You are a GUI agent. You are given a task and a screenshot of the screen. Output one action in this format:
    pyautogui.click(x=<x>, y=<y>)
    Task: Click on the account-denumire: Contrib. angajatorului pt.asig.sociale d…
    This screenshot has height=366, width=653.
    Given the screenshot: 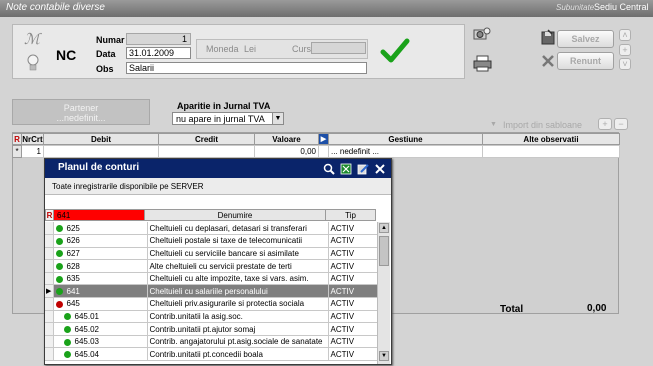 What is the action you would take?
    pyautogui.click(x=238, y=342)
    